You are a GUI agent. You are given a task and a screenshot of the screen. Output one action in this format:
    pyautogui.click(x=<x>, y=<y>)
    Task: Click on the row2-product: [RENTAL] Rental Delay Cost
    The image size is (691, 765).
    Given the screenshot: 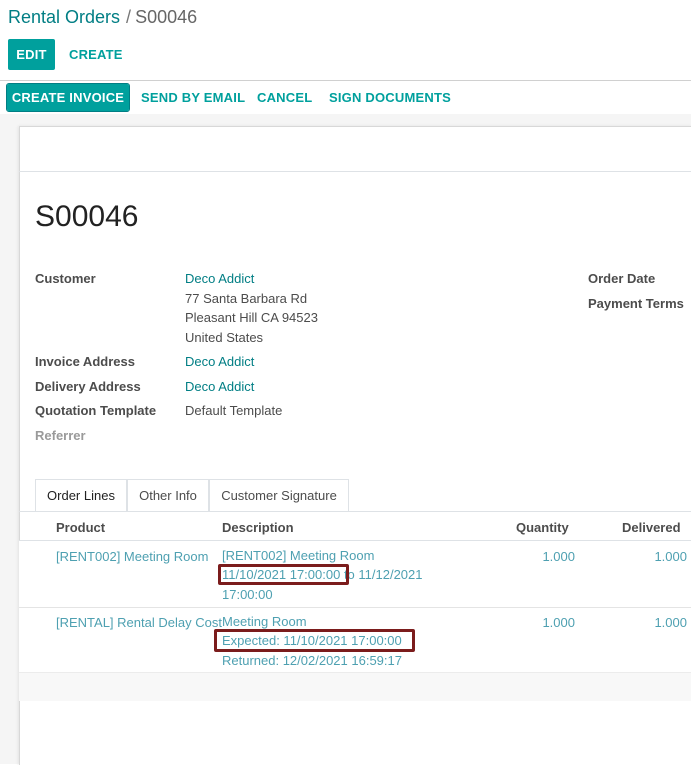 What is the action you would take?
    pyautogui.click(x=139, y=622)
    